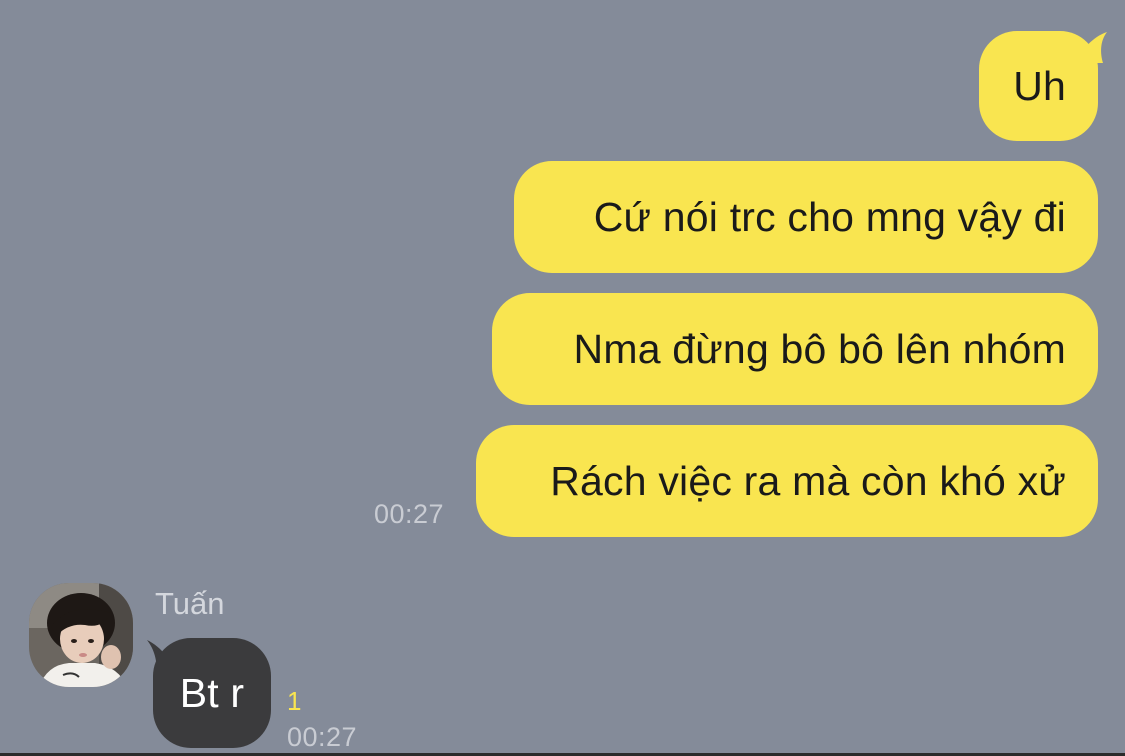 This screenshot has height=756, width=1125. I want to click on outgoing-message: Rách việc ra mà còn khó xử, so click(787, 481).